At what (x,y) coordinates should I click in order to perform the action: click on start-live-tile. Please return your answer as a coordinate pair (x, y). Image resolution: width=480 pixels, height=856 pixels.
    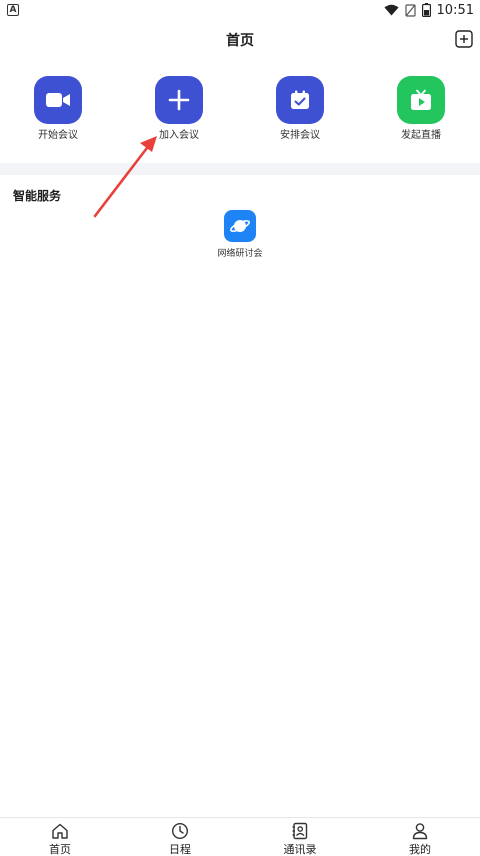
    Looking at the image, I should click on (421, 100).